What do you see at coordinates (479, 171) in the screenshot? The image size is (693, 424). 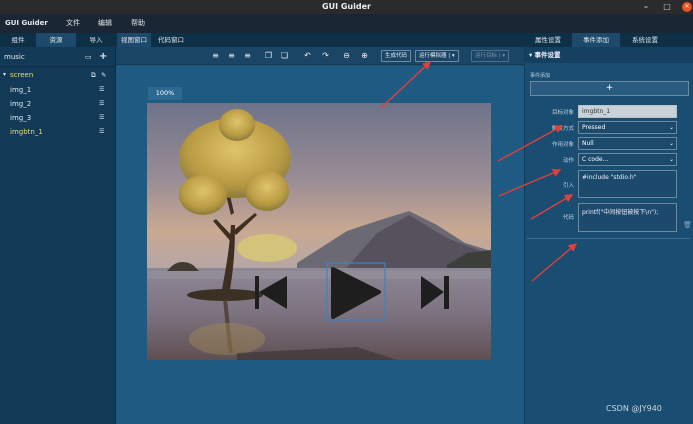 I see `annotation-arrows` at bounding box center [479, 171].